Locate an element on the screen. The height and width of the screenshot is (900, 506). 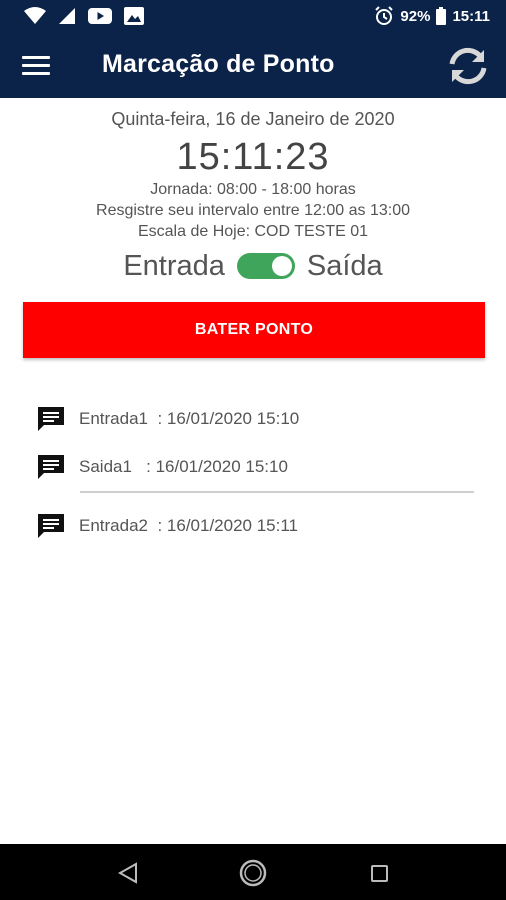
current-date: Quinta-feira, 16 de Janeiro de 2020 is located at coordinates (253, 119).